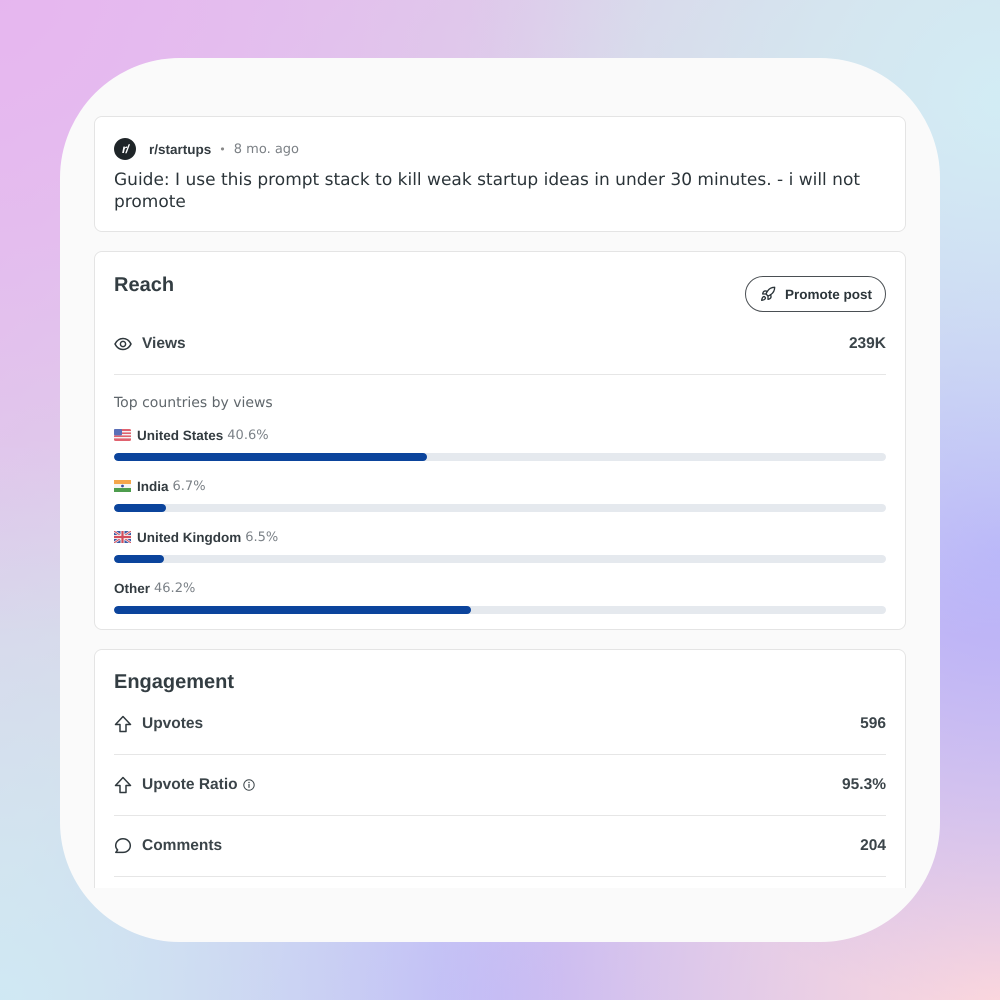  What do you see at coordinates (122, 435) in the screenshot?
I see `us-flag-icon` at bounding box center [122, 435].